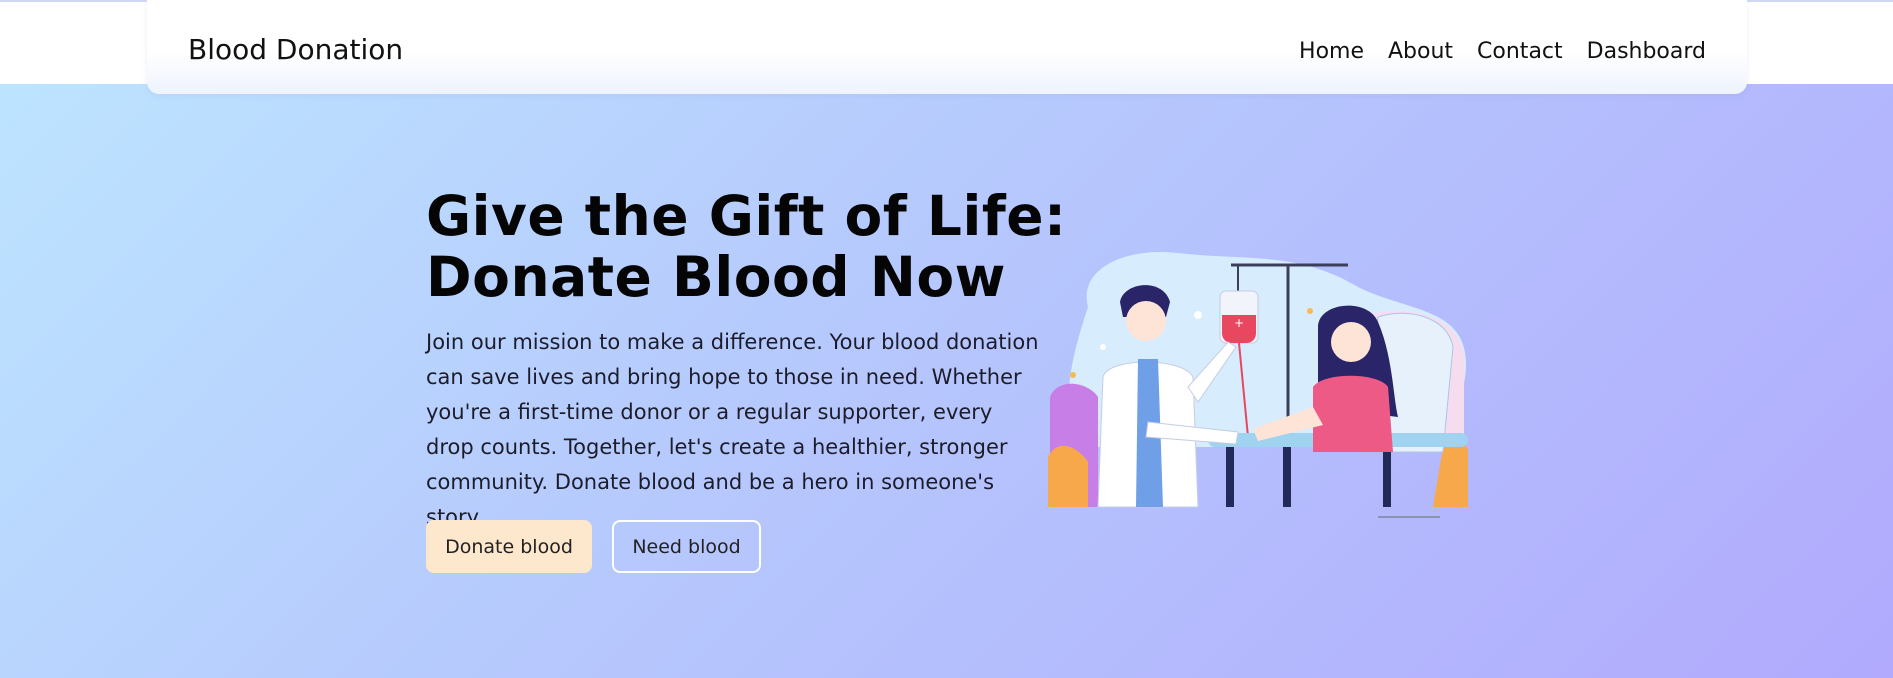  I want to click on nav-links: Home About Contact Dashboard, so click(1502, 52).